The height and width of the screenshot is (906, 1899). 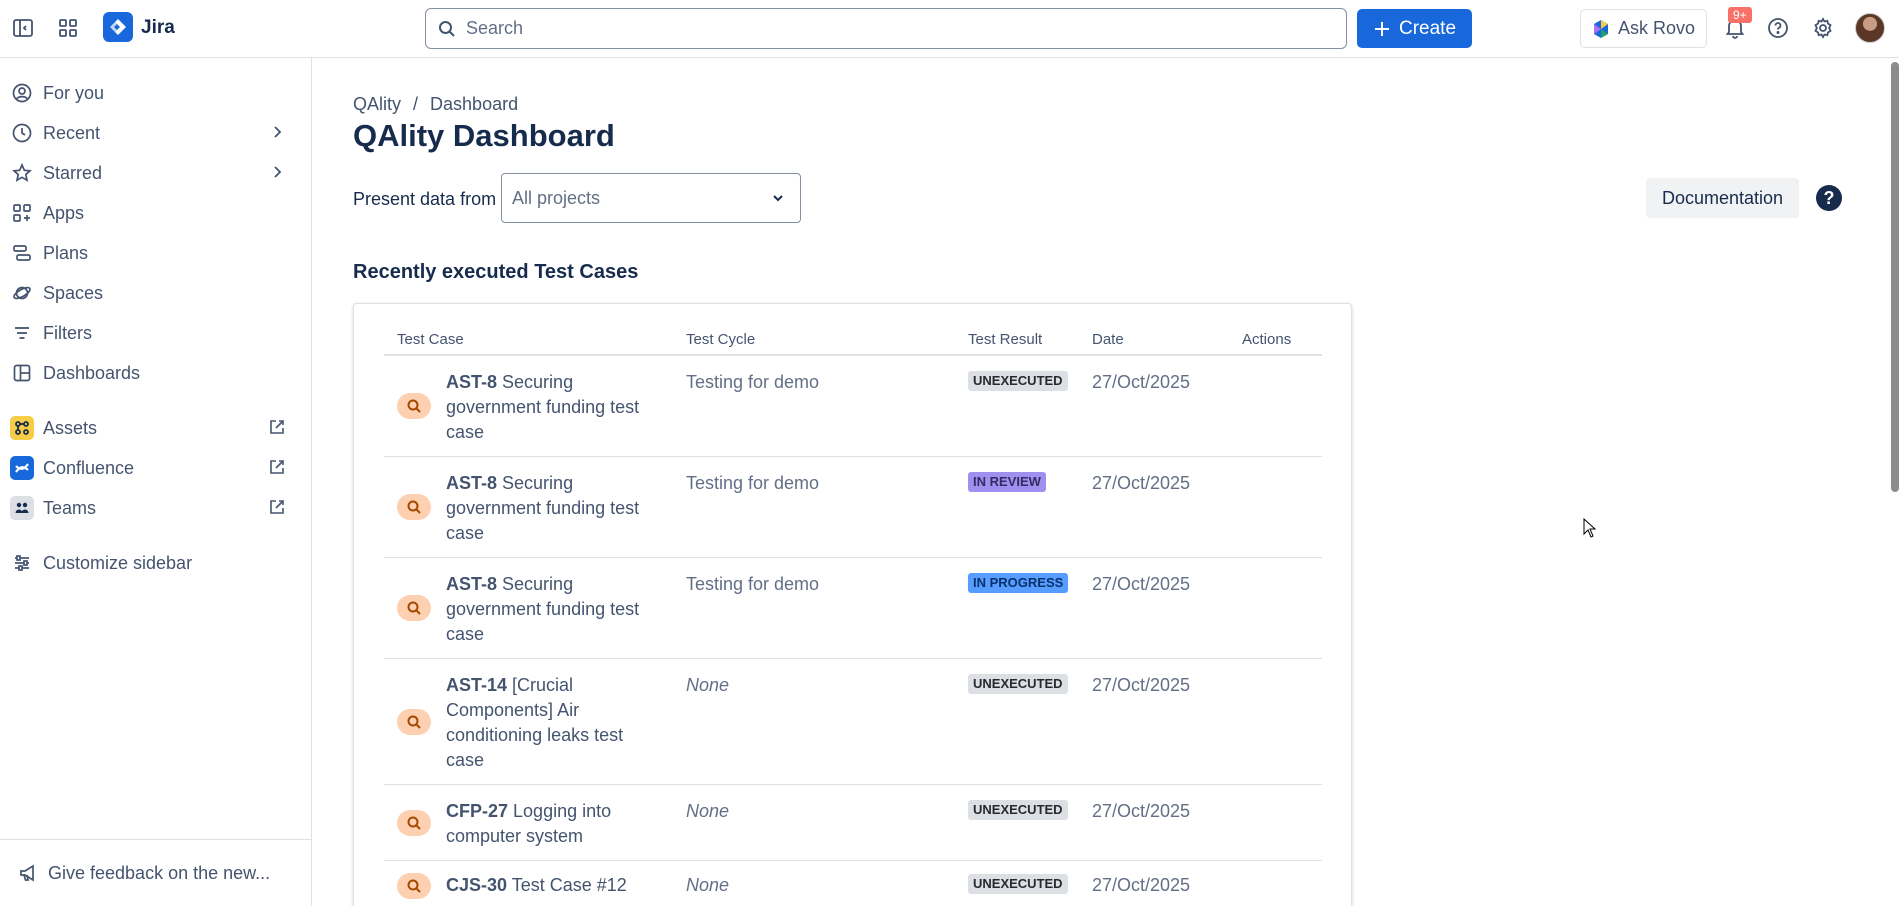 What do you see at coordinates (22, 173) in the screenshot?
I see `star-icon` at bounding box center [22, 173].